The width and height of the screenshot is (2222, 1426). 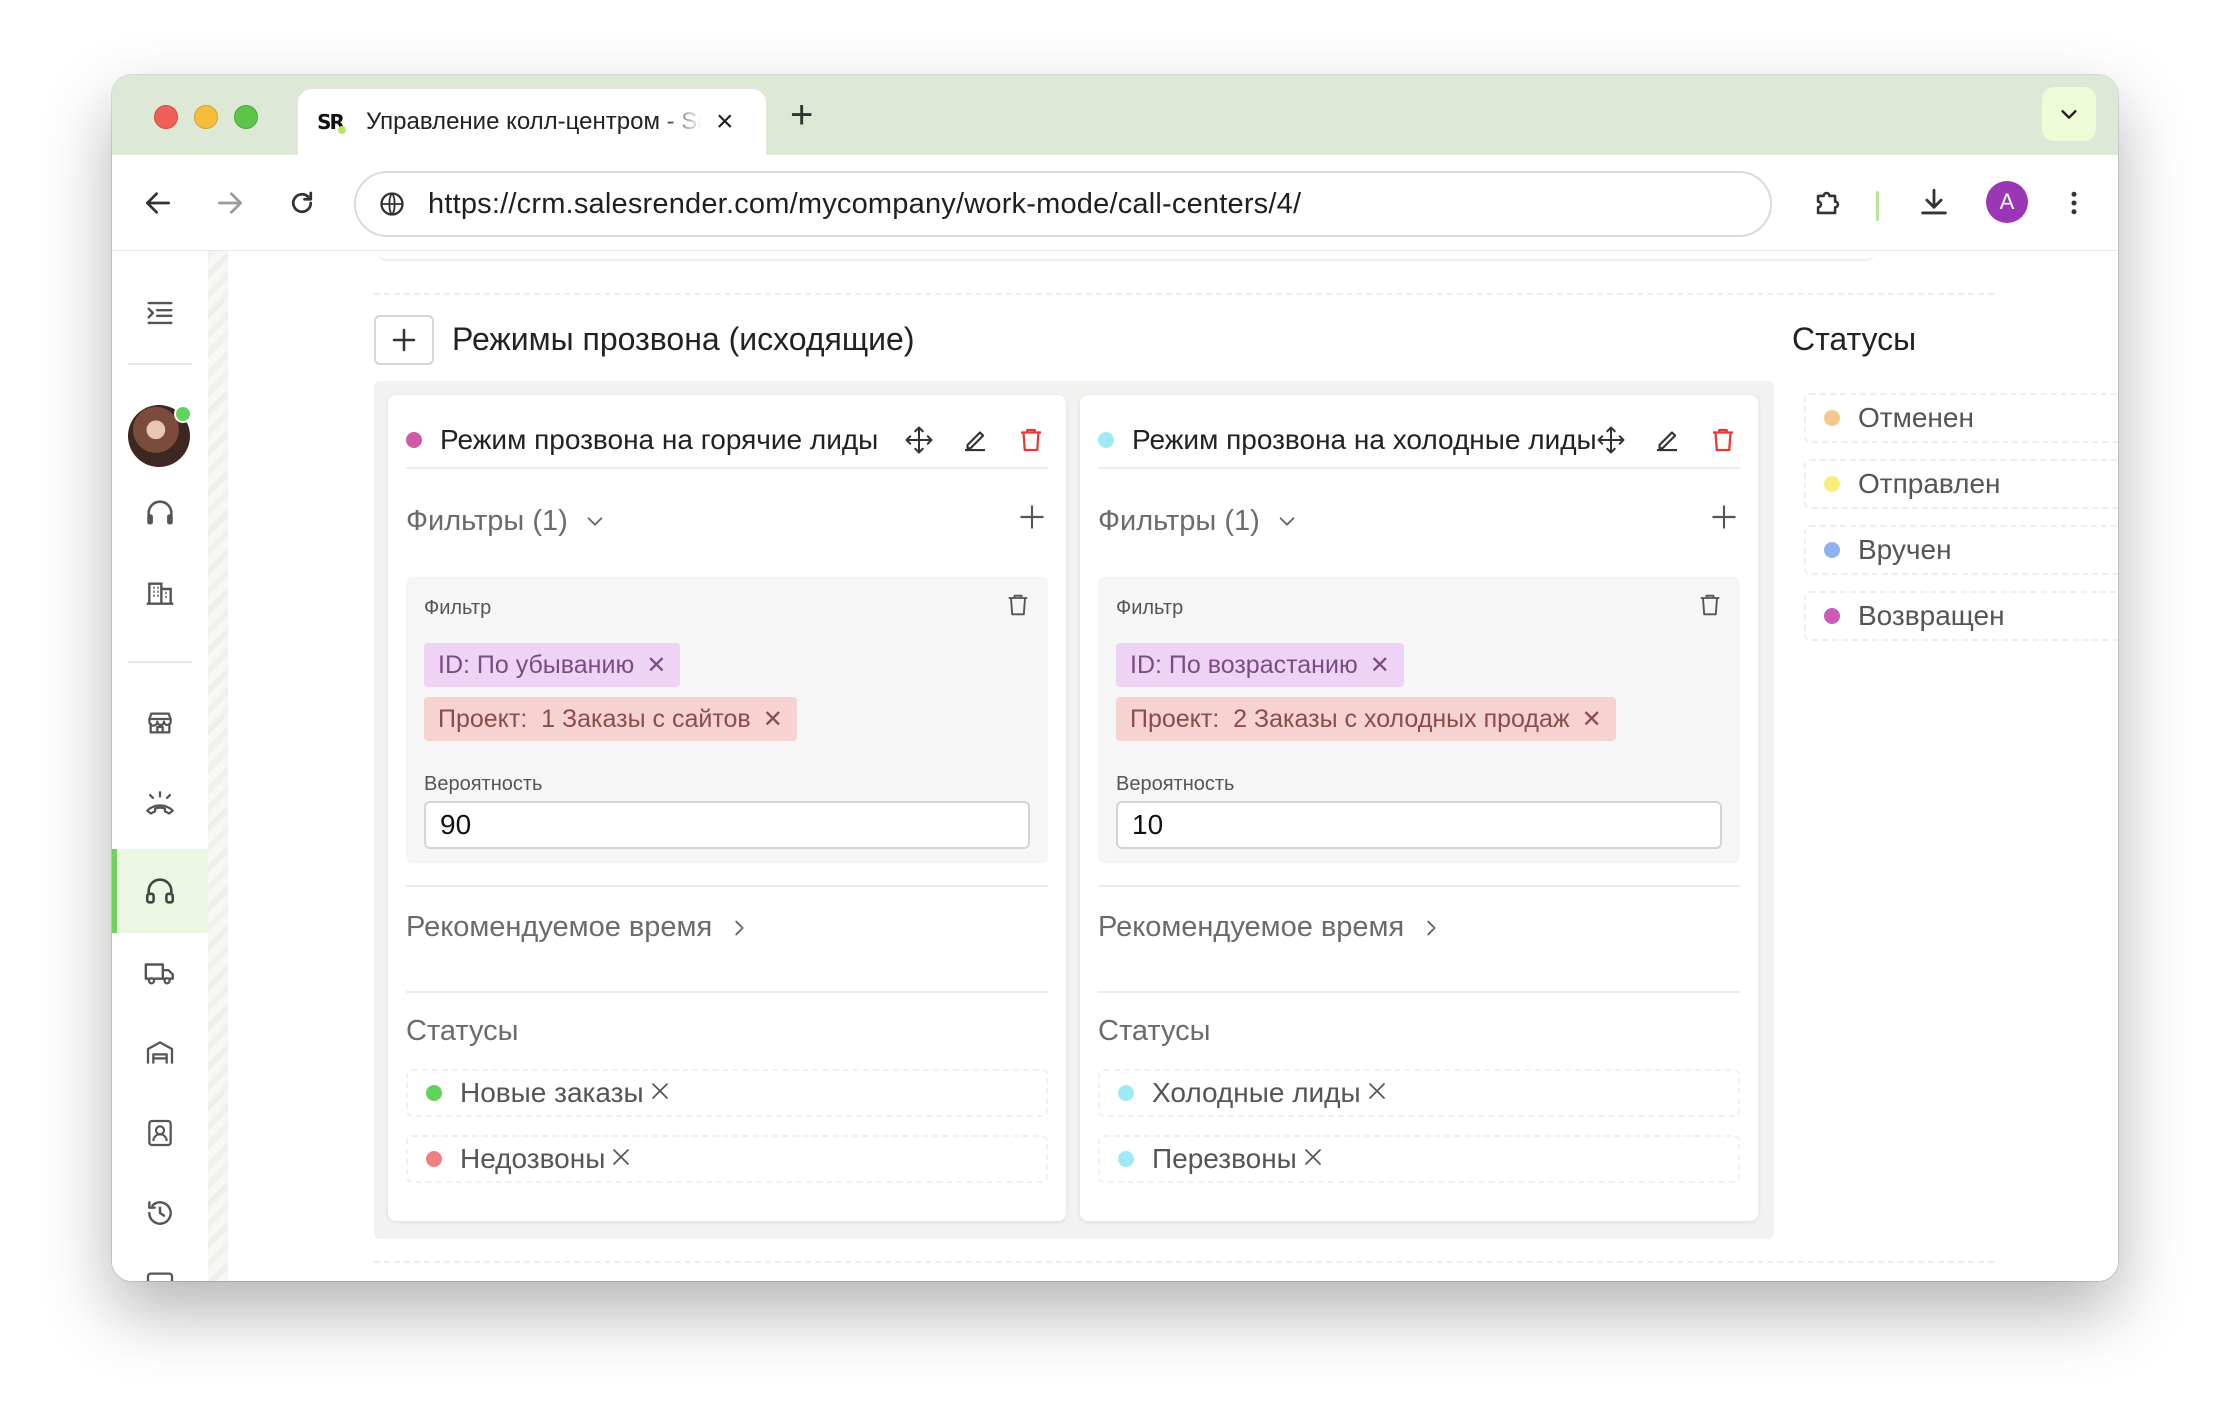 I want to click on reload-icon, so click(x=302, y=202).